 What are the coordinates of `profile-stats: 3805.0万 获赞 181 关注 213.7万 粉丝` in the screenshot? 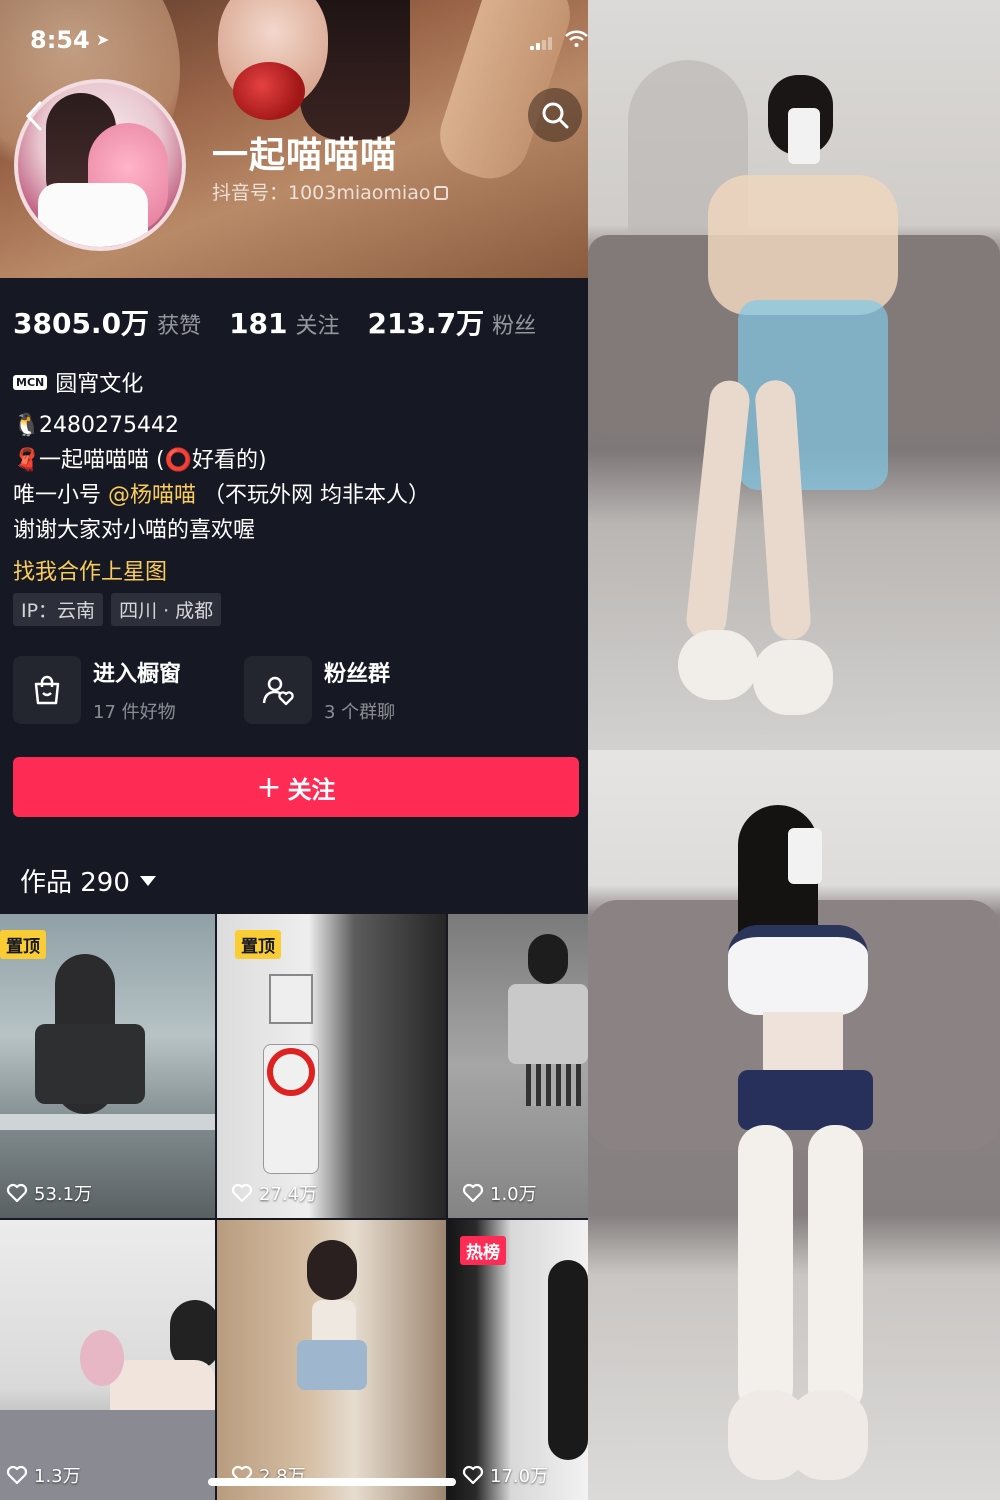 It's located at (288, 322).